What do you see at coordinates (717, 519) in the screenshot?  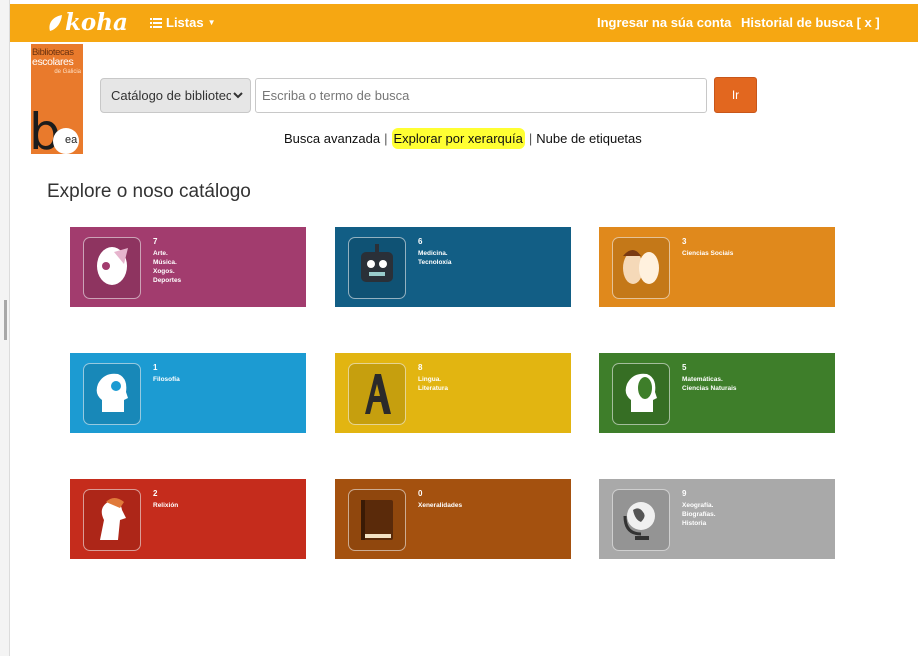 I see `category-tile-geography: 9 Xeografía. Biografías. Historia` at bounding box center [717, 519].